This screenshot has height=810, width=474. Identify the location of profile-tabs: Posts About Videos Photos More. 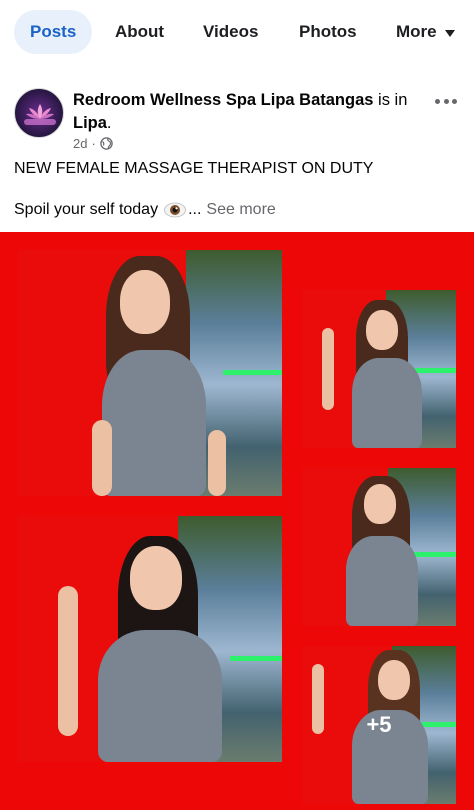
(237, 32).